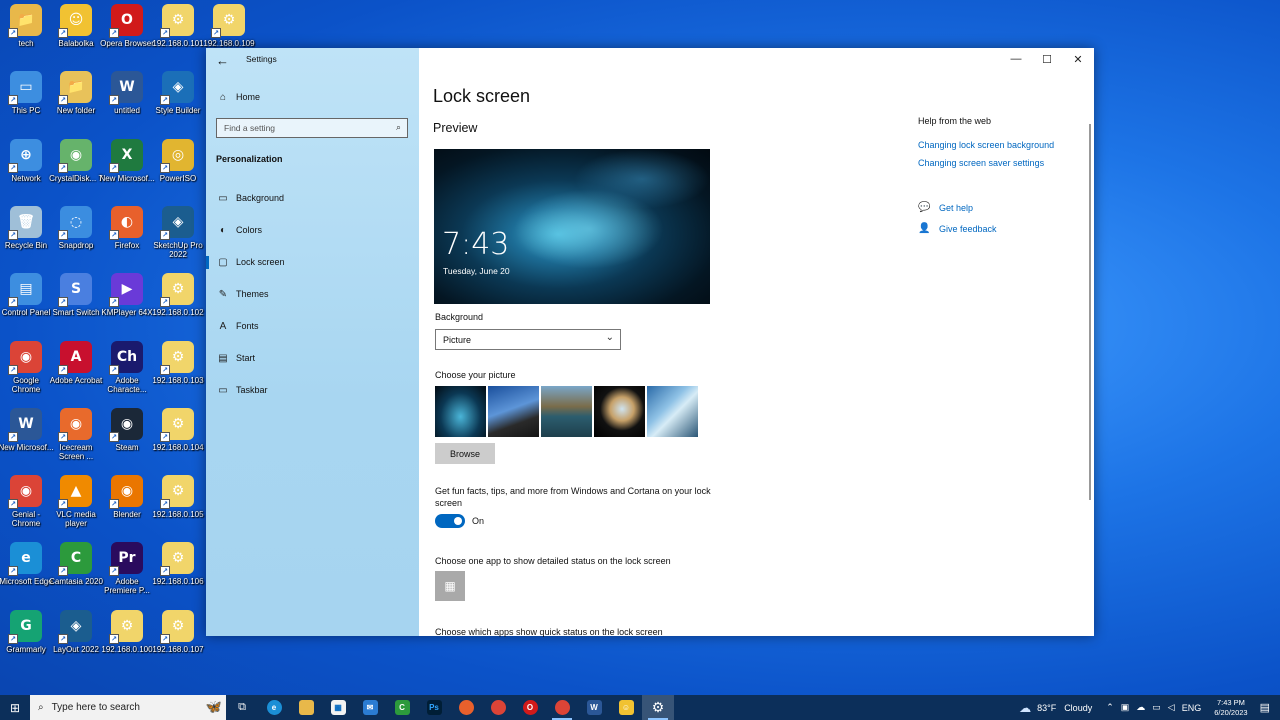 The image size is (1280, 720). What do you see at coordinates (178, 640) in the screenshot?
I see `desktop-icon: ⚙ ↗ 192.168.0.107` at bounding box center [178, 640].